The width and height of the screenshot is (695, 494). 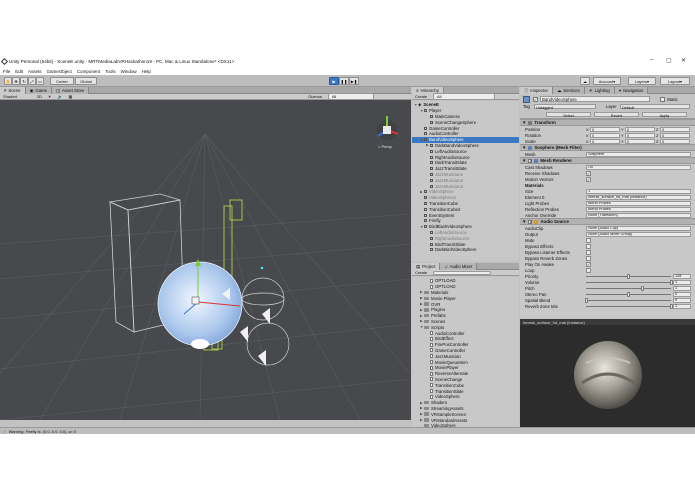 I want to click on play-button: ▶, so click(x=334, y=81).